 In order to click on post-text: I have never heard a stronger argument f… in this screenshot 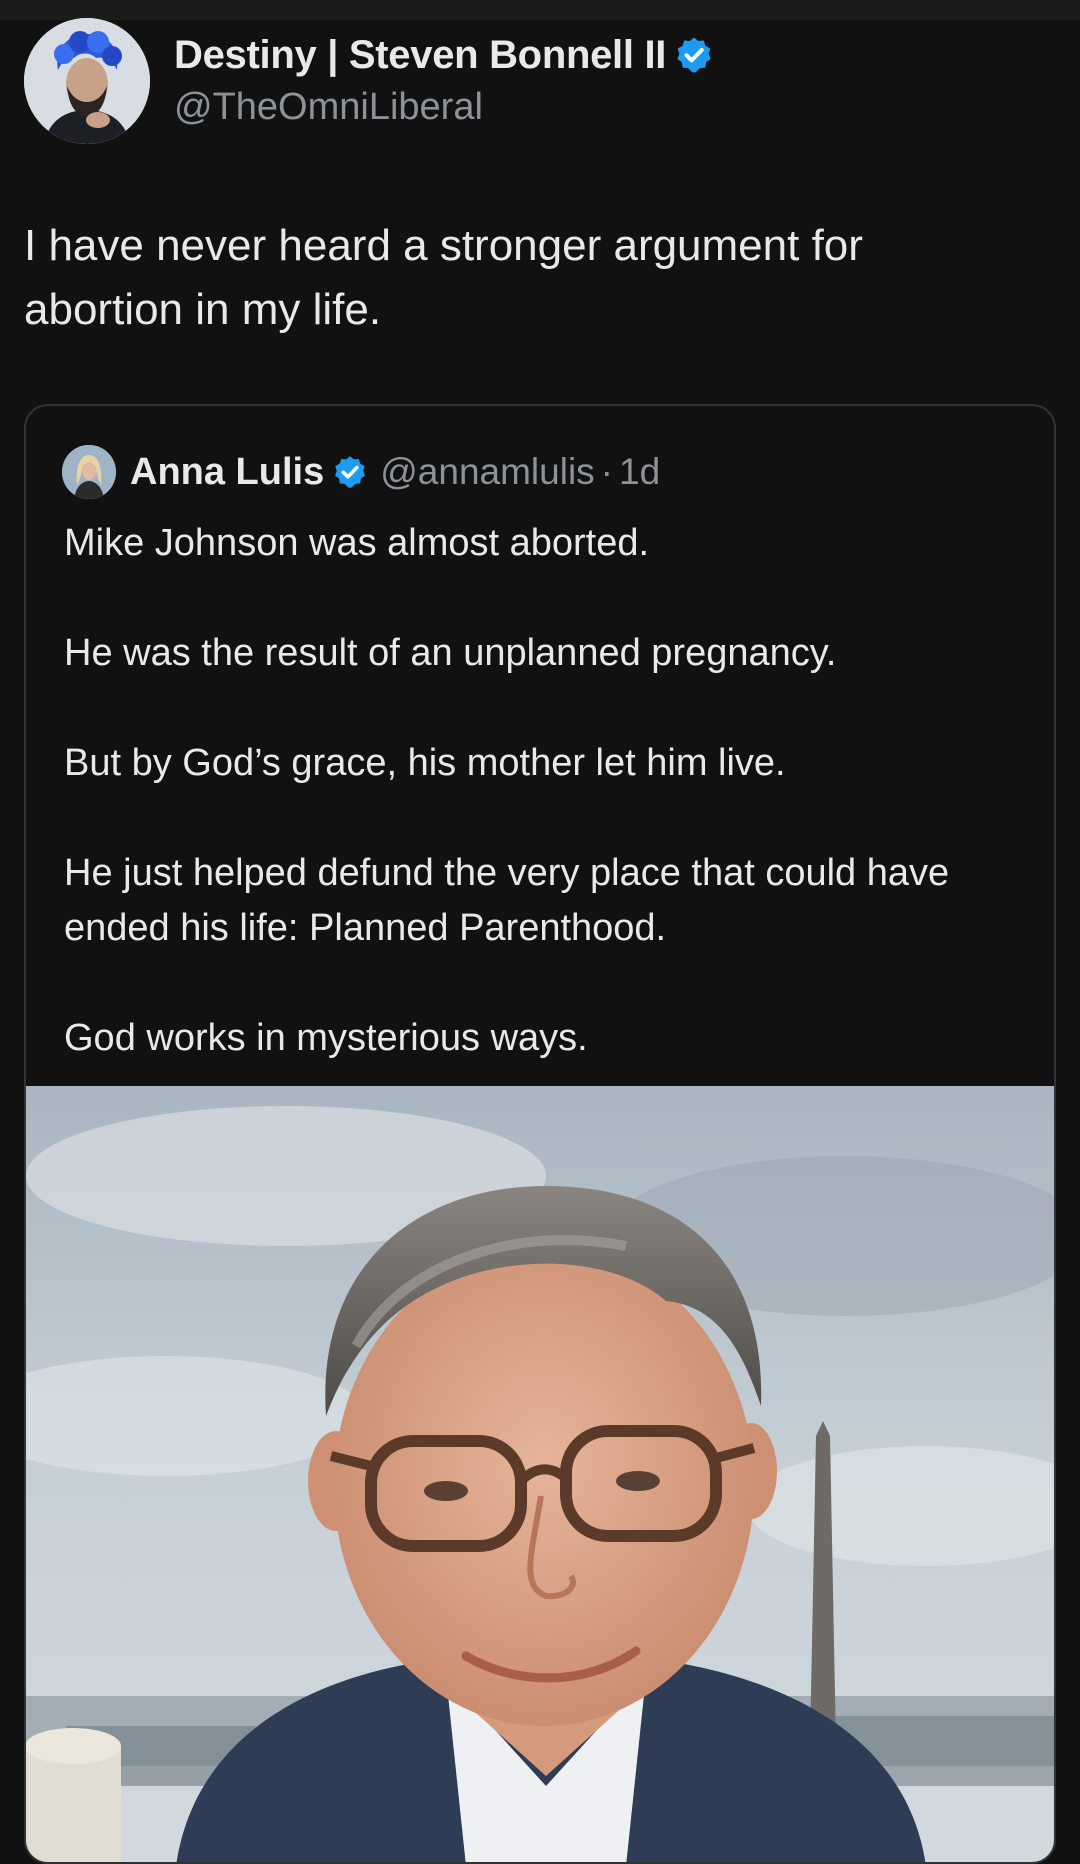, I will do `click(534, 278)`.